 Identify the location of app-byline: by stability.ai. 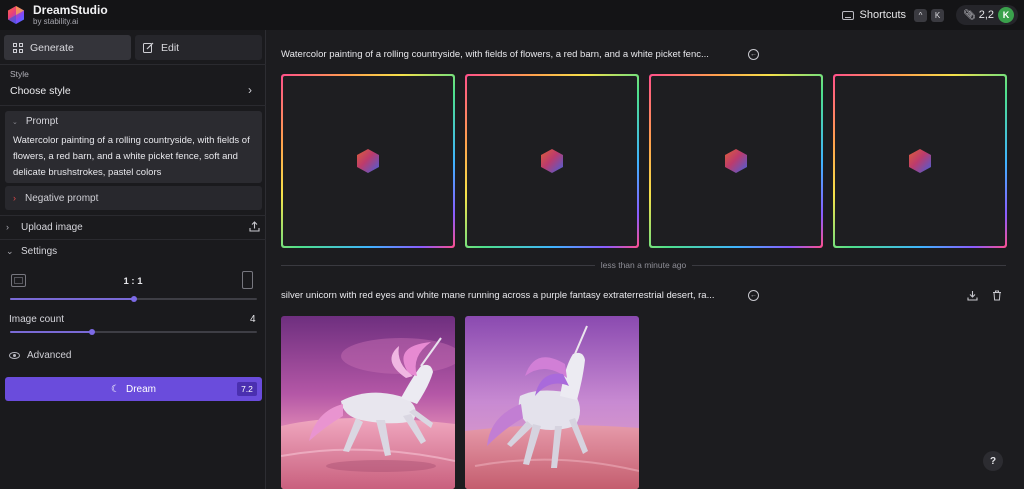
(56, 21).